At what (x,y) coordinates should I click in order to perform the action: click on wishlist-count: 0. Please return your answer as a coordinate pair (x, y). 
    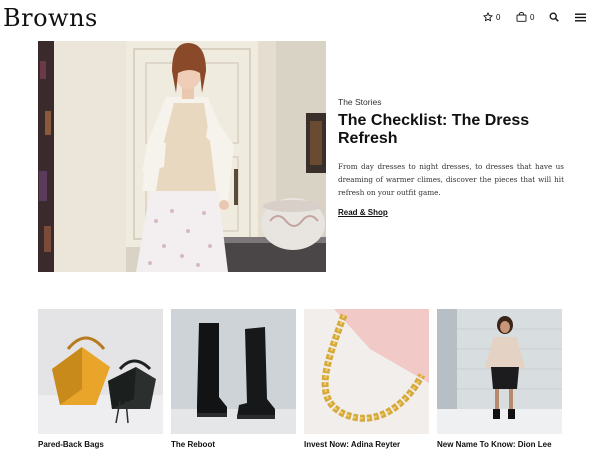
    Looking at the image, I should click on (498, 17).